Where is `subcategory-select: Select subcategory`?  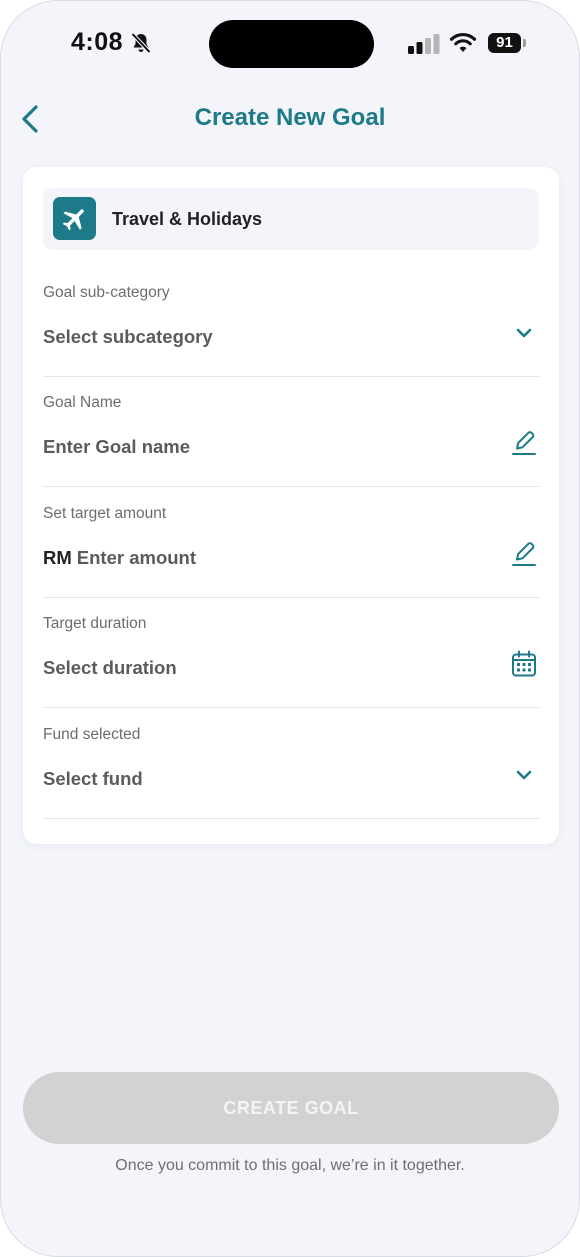
subcategory-select: Select subcategory is located at coordinates (128, 337).